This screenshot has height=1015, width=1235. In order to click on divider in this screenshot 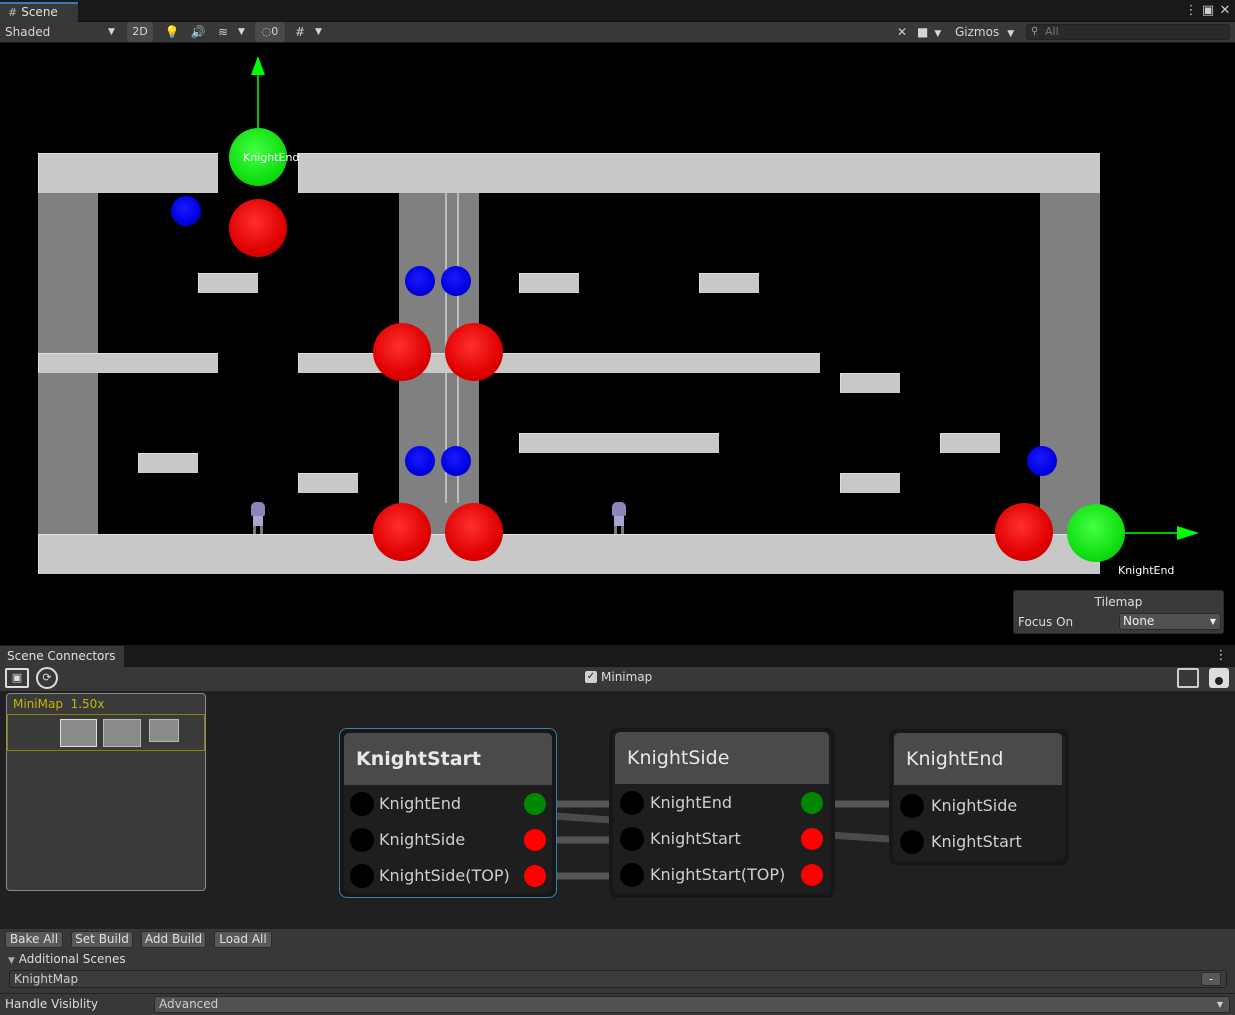, I will do `click(617, 993)`.